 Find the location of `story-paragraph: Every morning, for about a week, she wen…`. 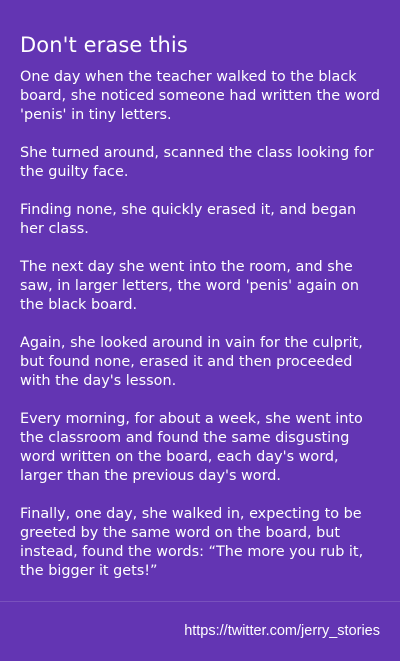

story-paragraph: Every morning, for about a week, she wen… is located at coordinates (191, 447).